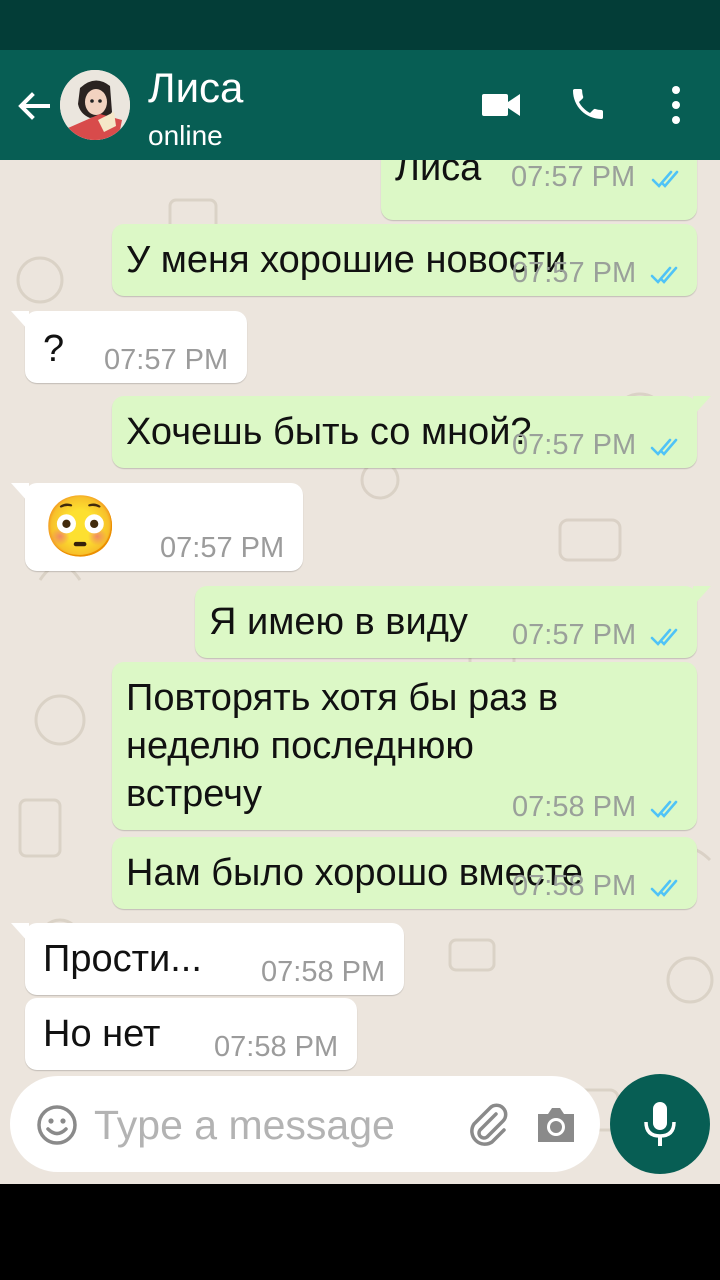 Image resolution: width=720 pixels, height=1280 pixels. I want to click on outgoing-message: У меня хорошие новости 07:57 PM, so click(404, 260).